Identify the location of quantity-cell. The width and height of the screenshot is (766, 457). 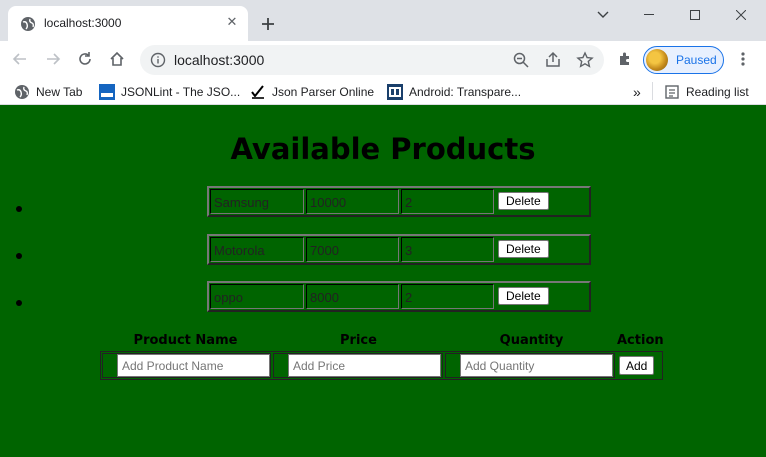
(530, 365).